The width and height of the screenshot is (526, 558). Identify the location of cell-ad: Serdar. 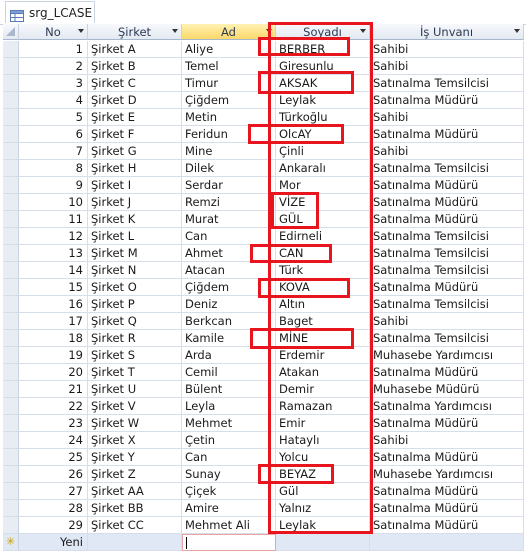
(229, 185).